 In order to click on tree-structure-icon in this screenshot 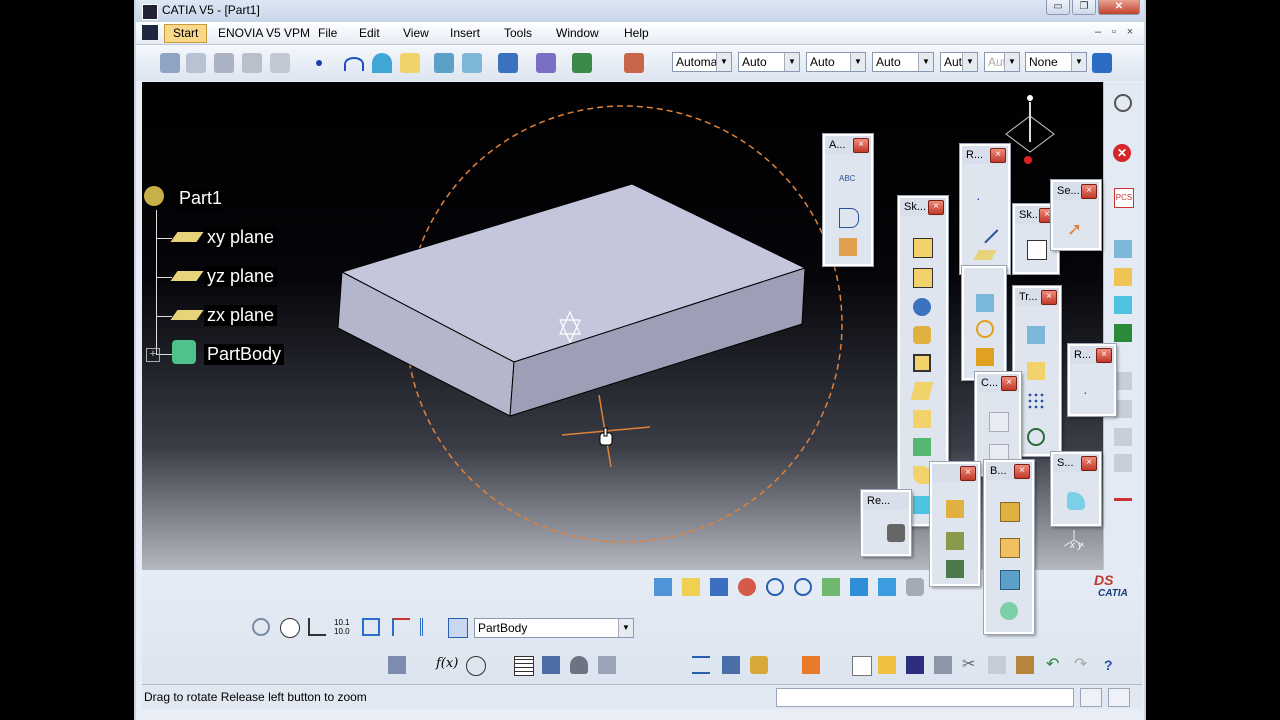, I will do `click(551, 665)`.